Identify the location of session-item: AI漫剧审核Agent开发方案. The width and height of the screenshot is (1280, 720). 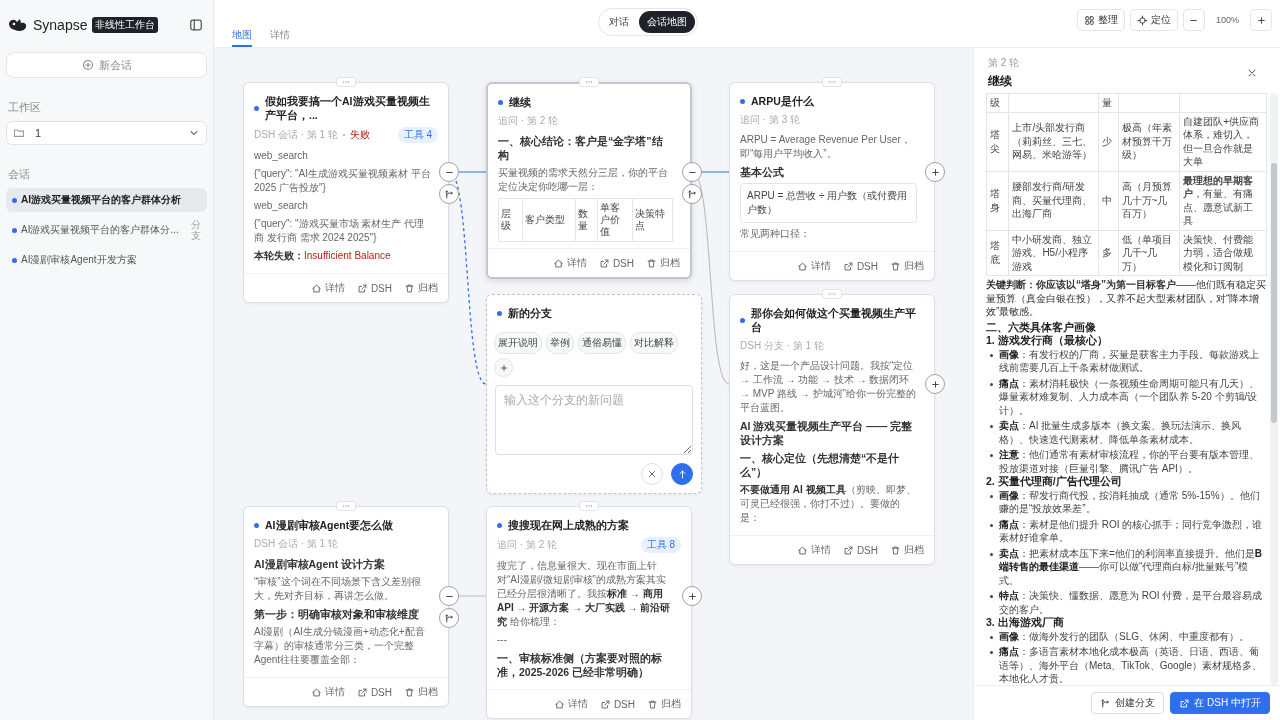
(106, 260).